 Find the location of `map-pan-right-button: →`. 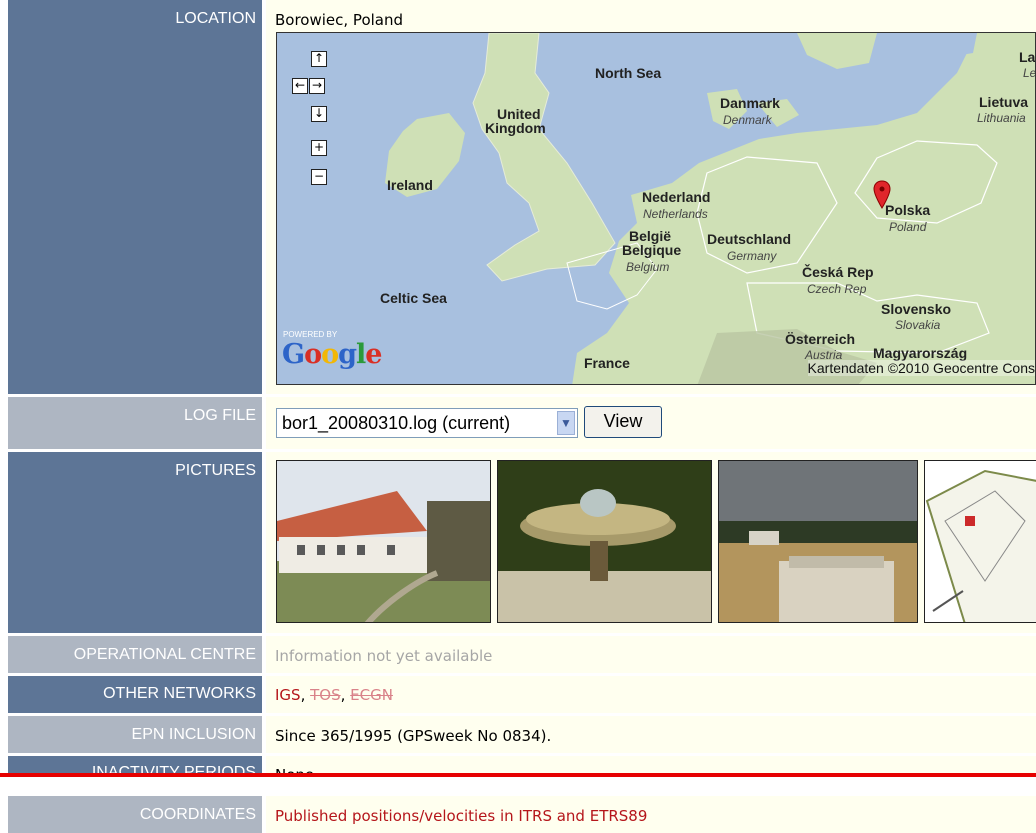

map-pan-right-button: → is located at coordinates (317, 86).